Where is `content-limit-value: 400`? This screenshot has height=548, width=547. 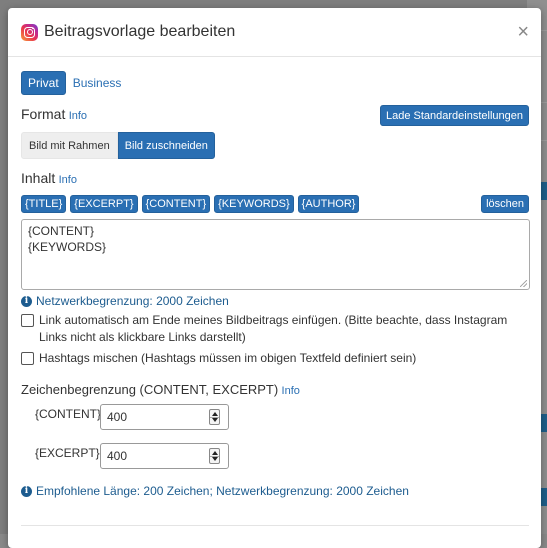 content-limit-value: 400 is located at coordinates (117, 417).